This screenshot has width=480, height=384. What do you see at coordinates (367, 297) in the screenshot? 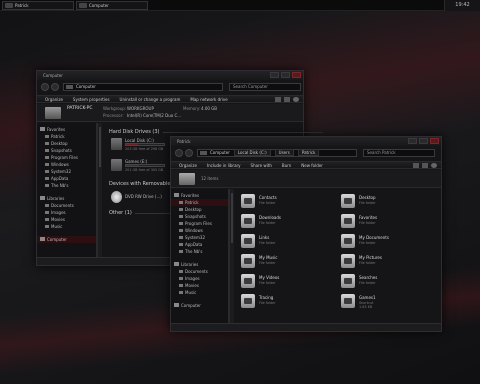
I see `item-name: Games1` at bounding box center [367, 297].